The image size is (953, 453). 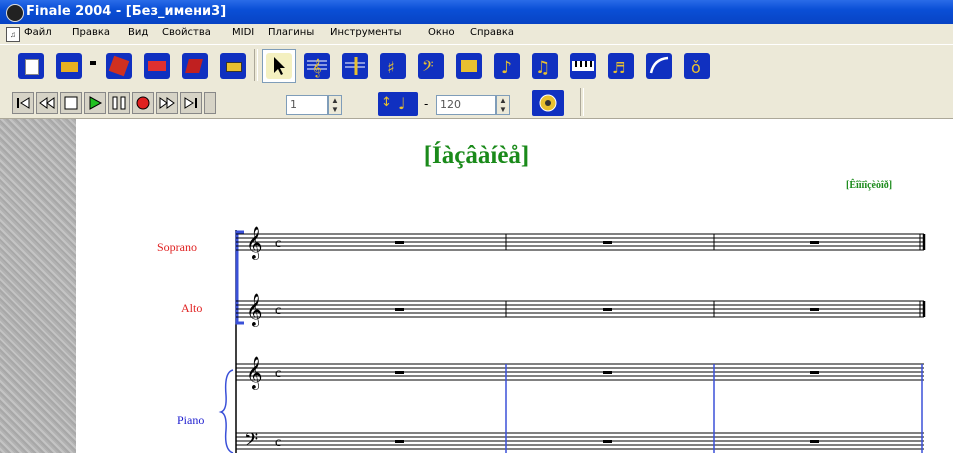 What do you see at coordinates (226, 411) in the screenshot?
I see `piano-brace` at bounding box center [226, 411].